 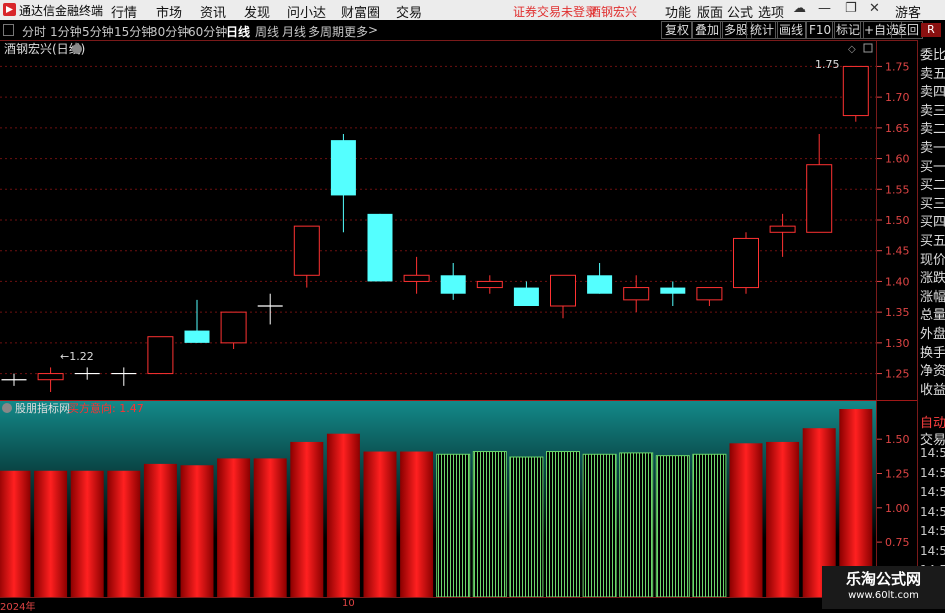 What do you see at coordinates (874, 8) in the screenshot?
I see `close-icon: ✕` at bounding box center [874, 8].